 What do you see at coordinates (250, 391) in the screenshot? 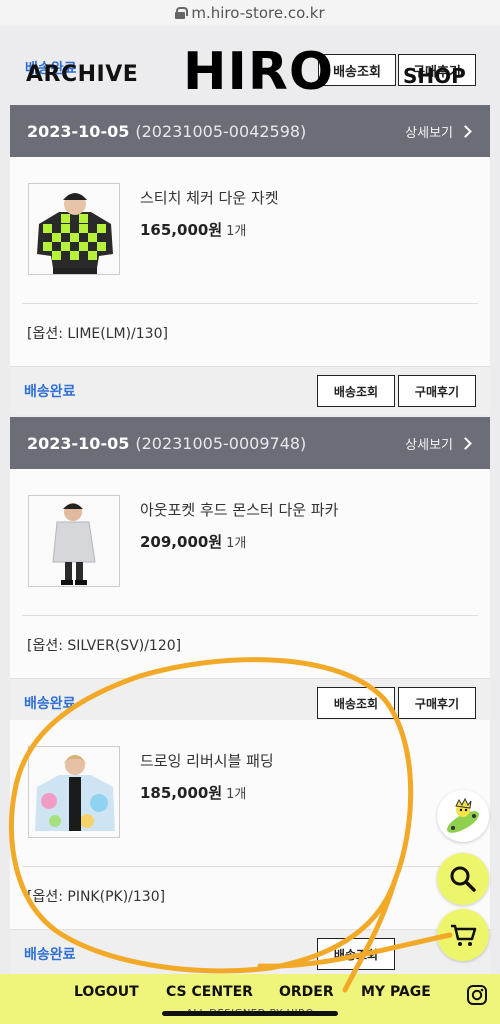
I see `order-footer: 배송완료 배송조회 구매후기` at bounding box center [250, 391].